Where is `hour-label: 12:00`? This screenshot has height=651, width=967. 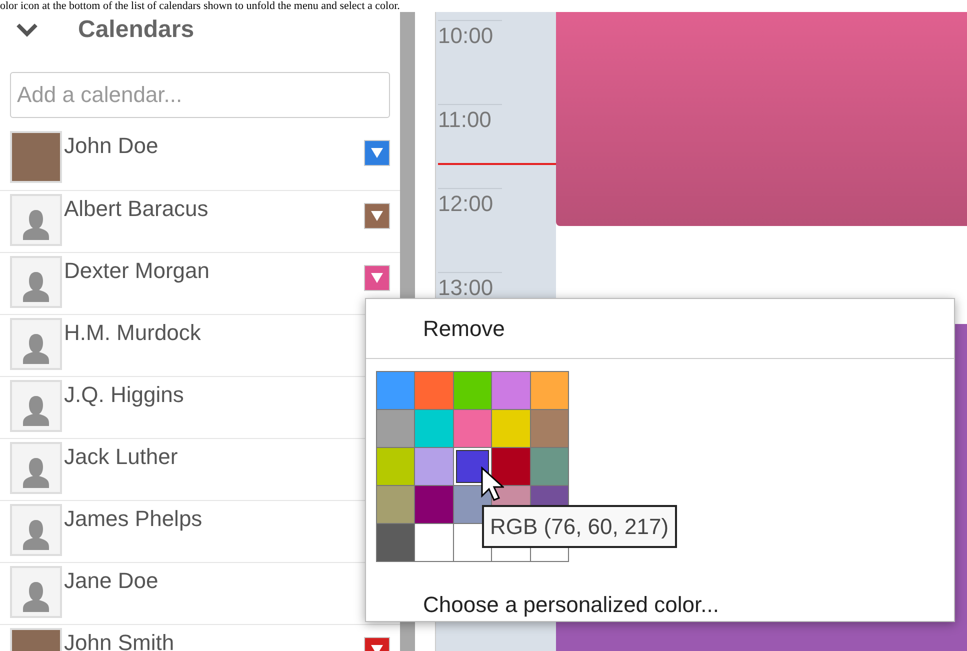
hour-label: 12:00 is located at coordinates (470, 203).